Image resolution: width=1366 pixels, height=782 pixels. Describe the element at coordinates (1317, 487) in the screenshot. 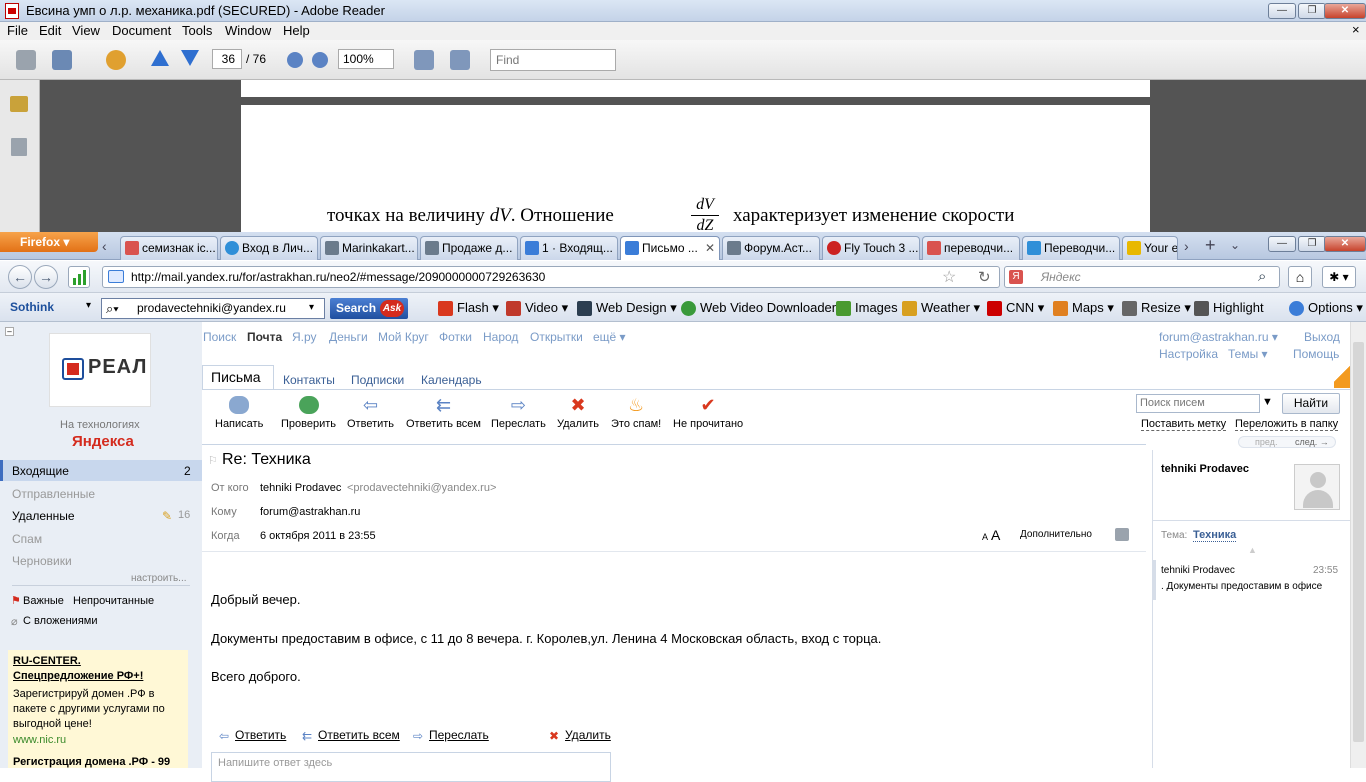

I see `avatar` at that location.